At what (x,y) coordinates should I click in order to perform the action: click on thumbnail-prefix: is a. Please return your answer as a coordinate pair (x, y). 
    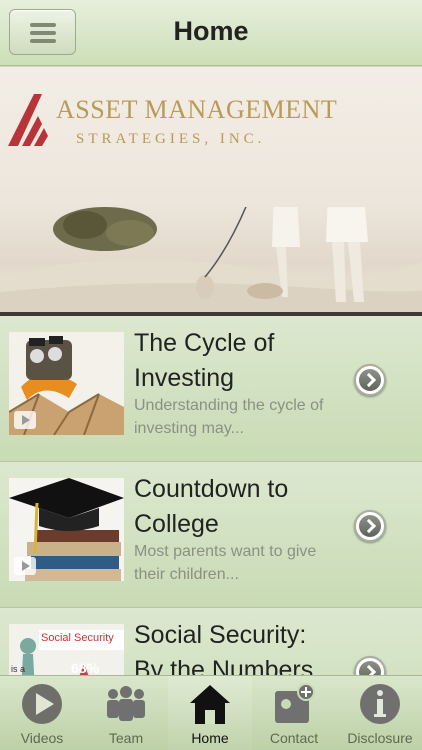
    Looking at the image, I should click on (18, 669).